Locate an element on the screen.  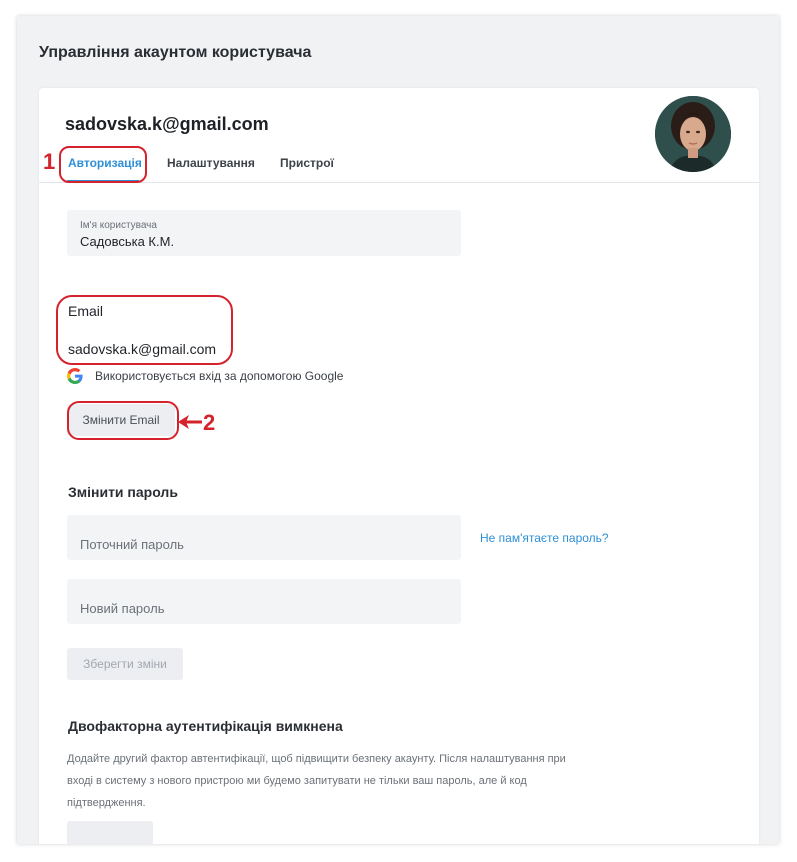
enable-twofa-button is located at coordinates (110, 832).